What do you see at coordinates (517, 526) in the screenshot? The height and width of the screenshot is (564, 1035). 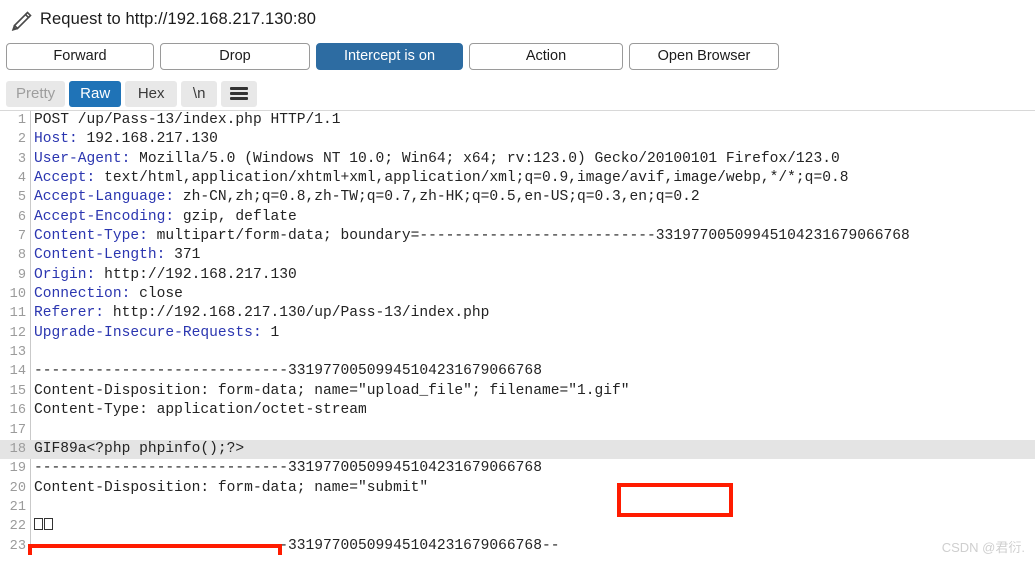 I see `code-line: 22` at bounding box center [517, 526].